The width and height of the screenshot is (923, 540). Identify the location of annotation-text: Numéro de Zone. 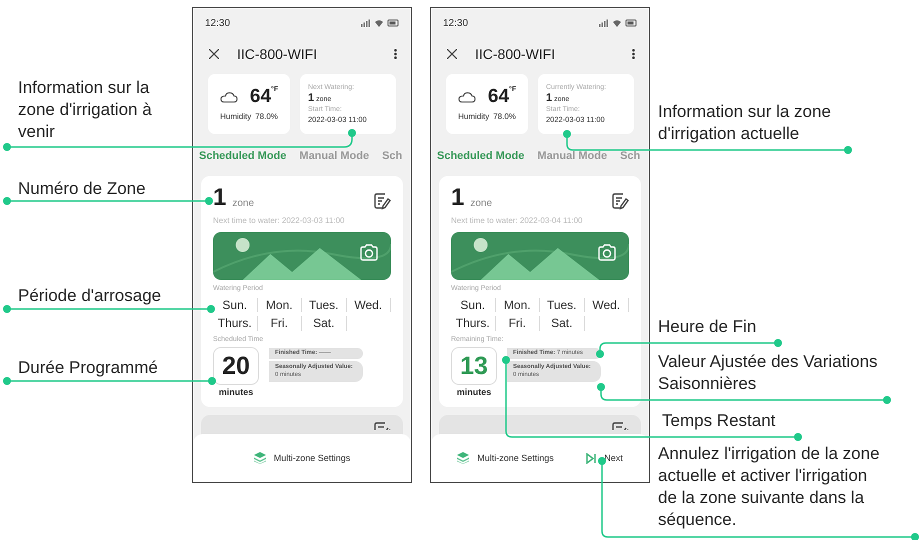
(82, 189).